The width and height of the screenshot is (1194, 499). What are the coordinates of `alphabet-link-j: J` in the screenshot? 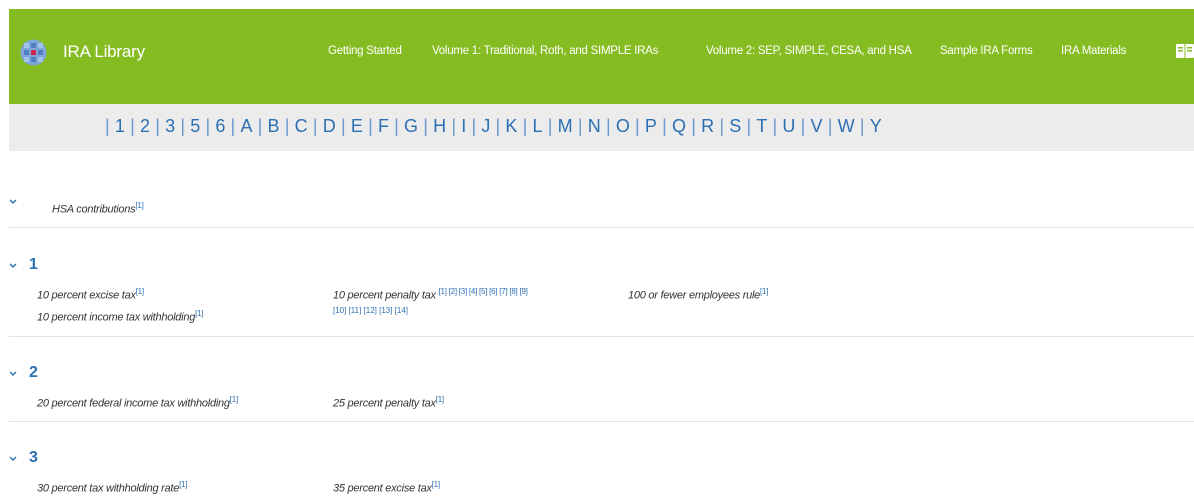 It's located at (485, 126).